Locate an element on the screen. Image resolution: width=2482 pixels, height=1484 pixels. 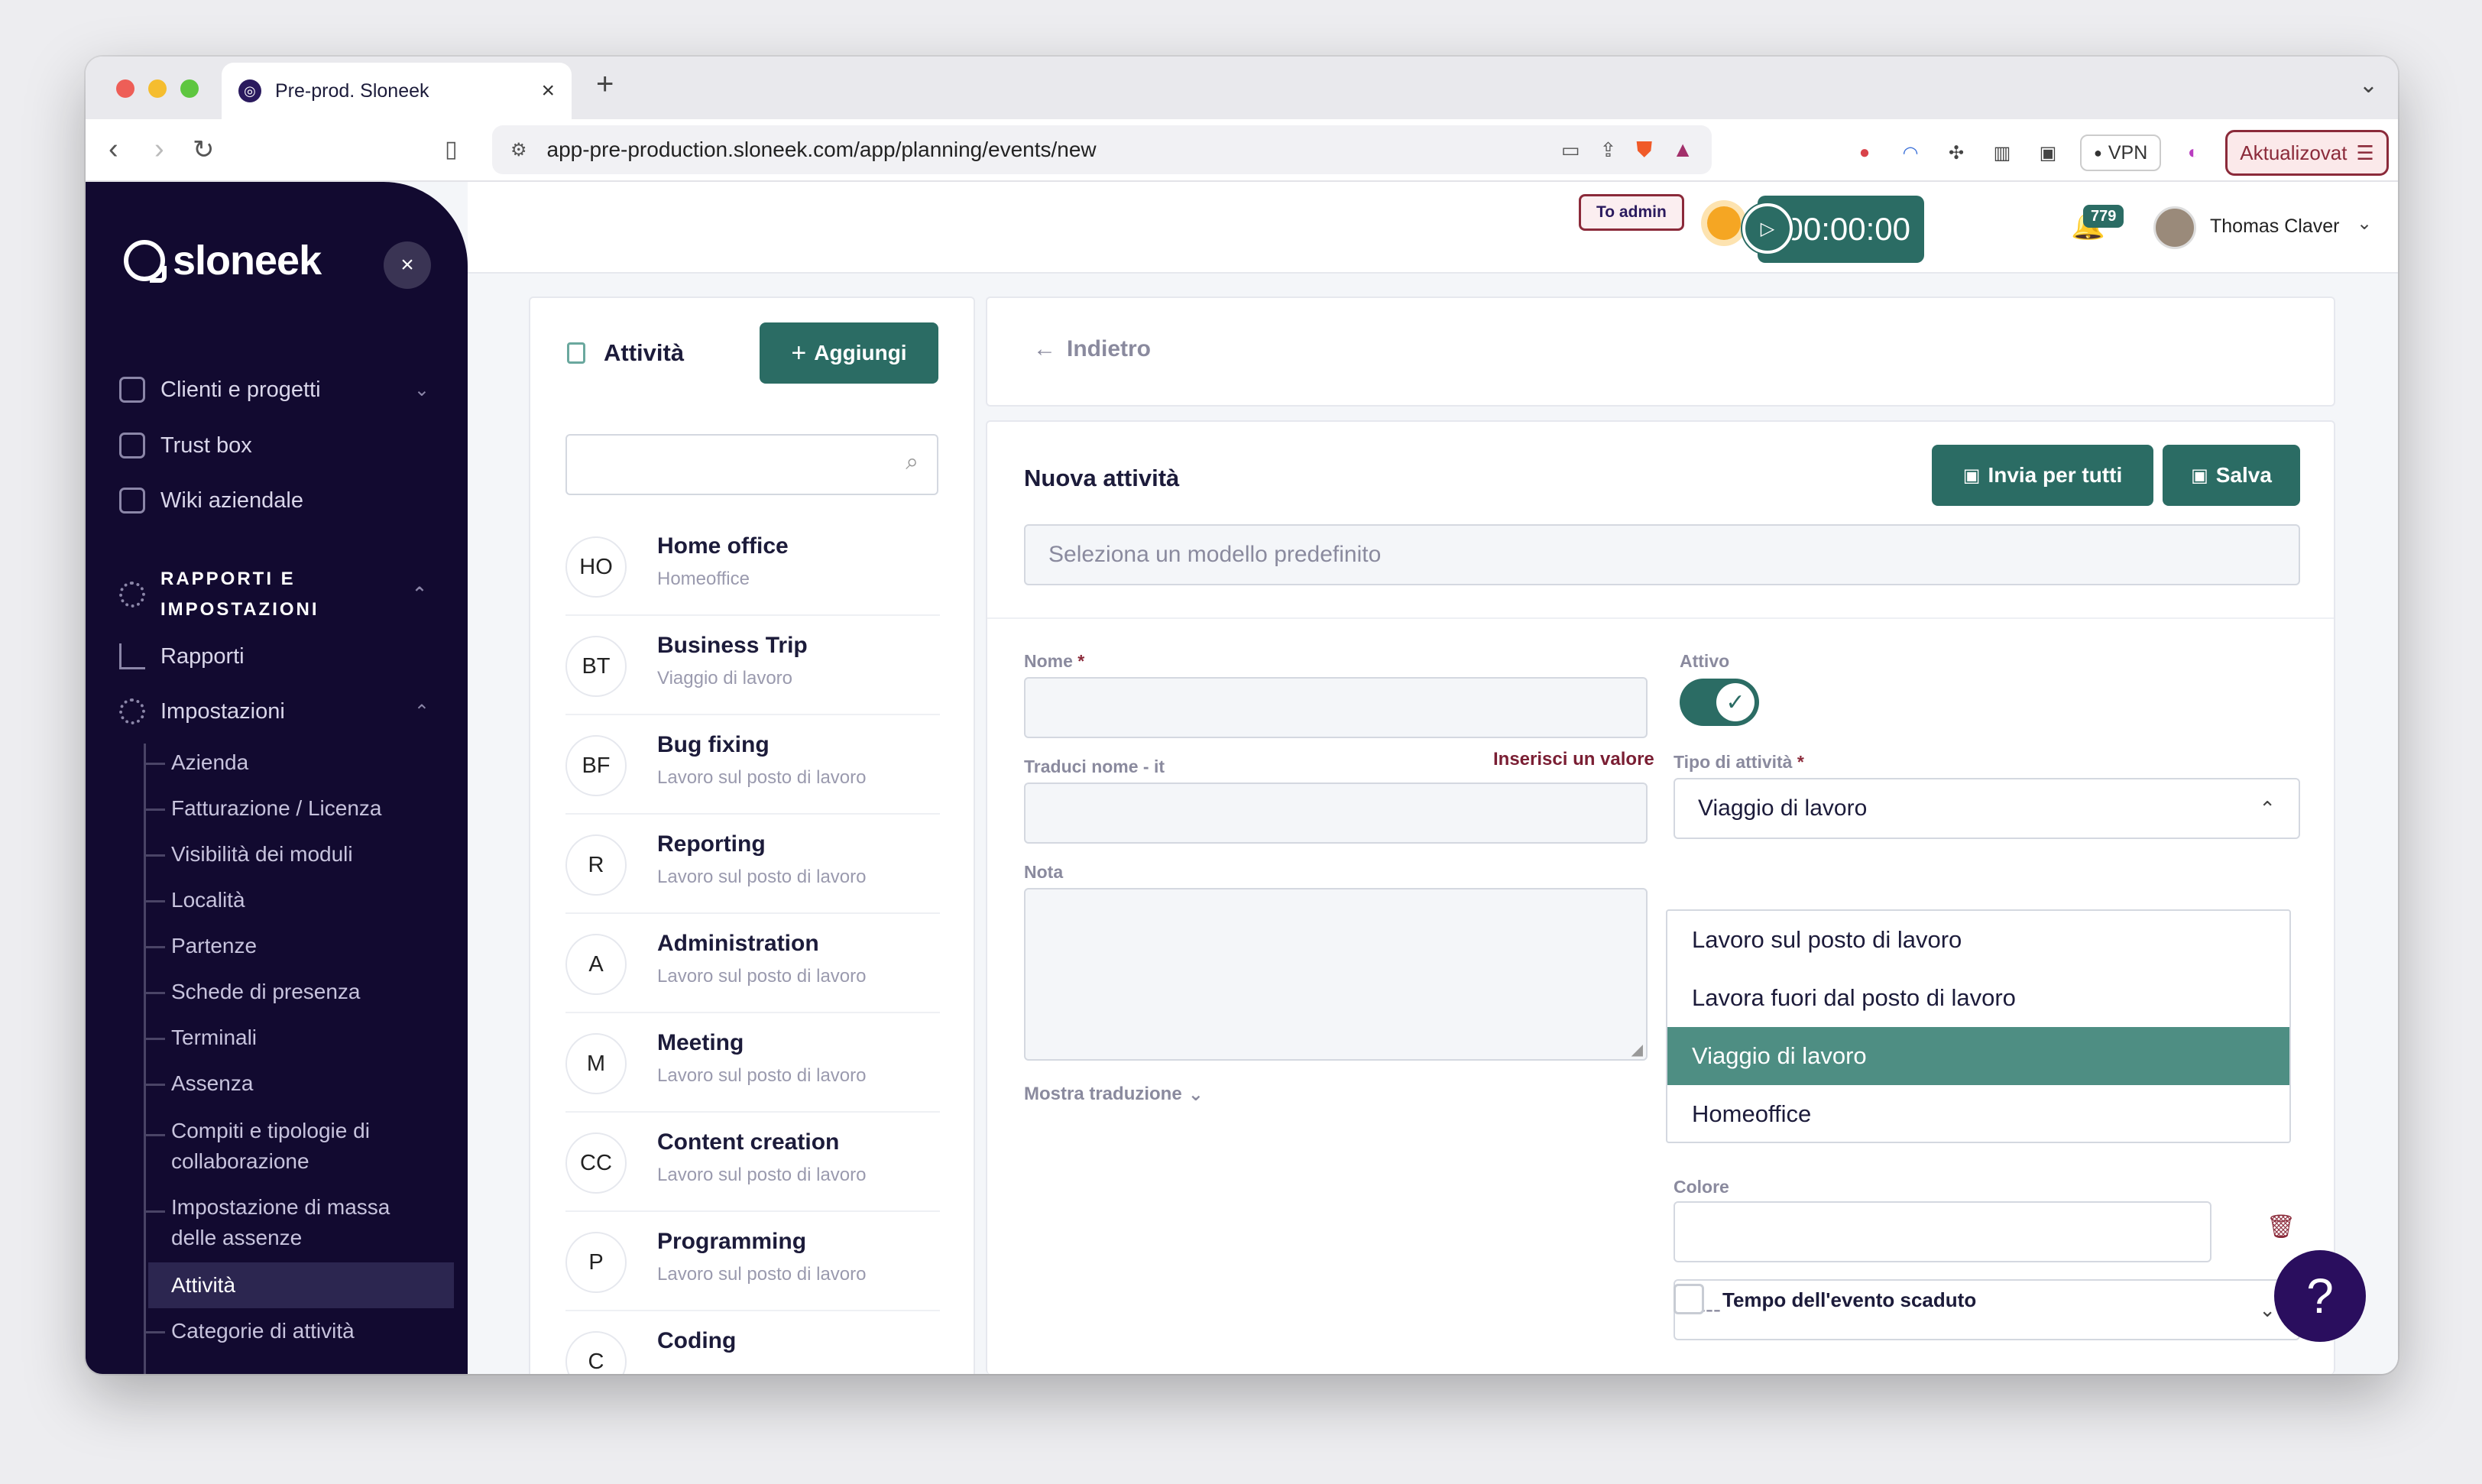
back-link: ← Indietro is located at coordinates (1092, 349).